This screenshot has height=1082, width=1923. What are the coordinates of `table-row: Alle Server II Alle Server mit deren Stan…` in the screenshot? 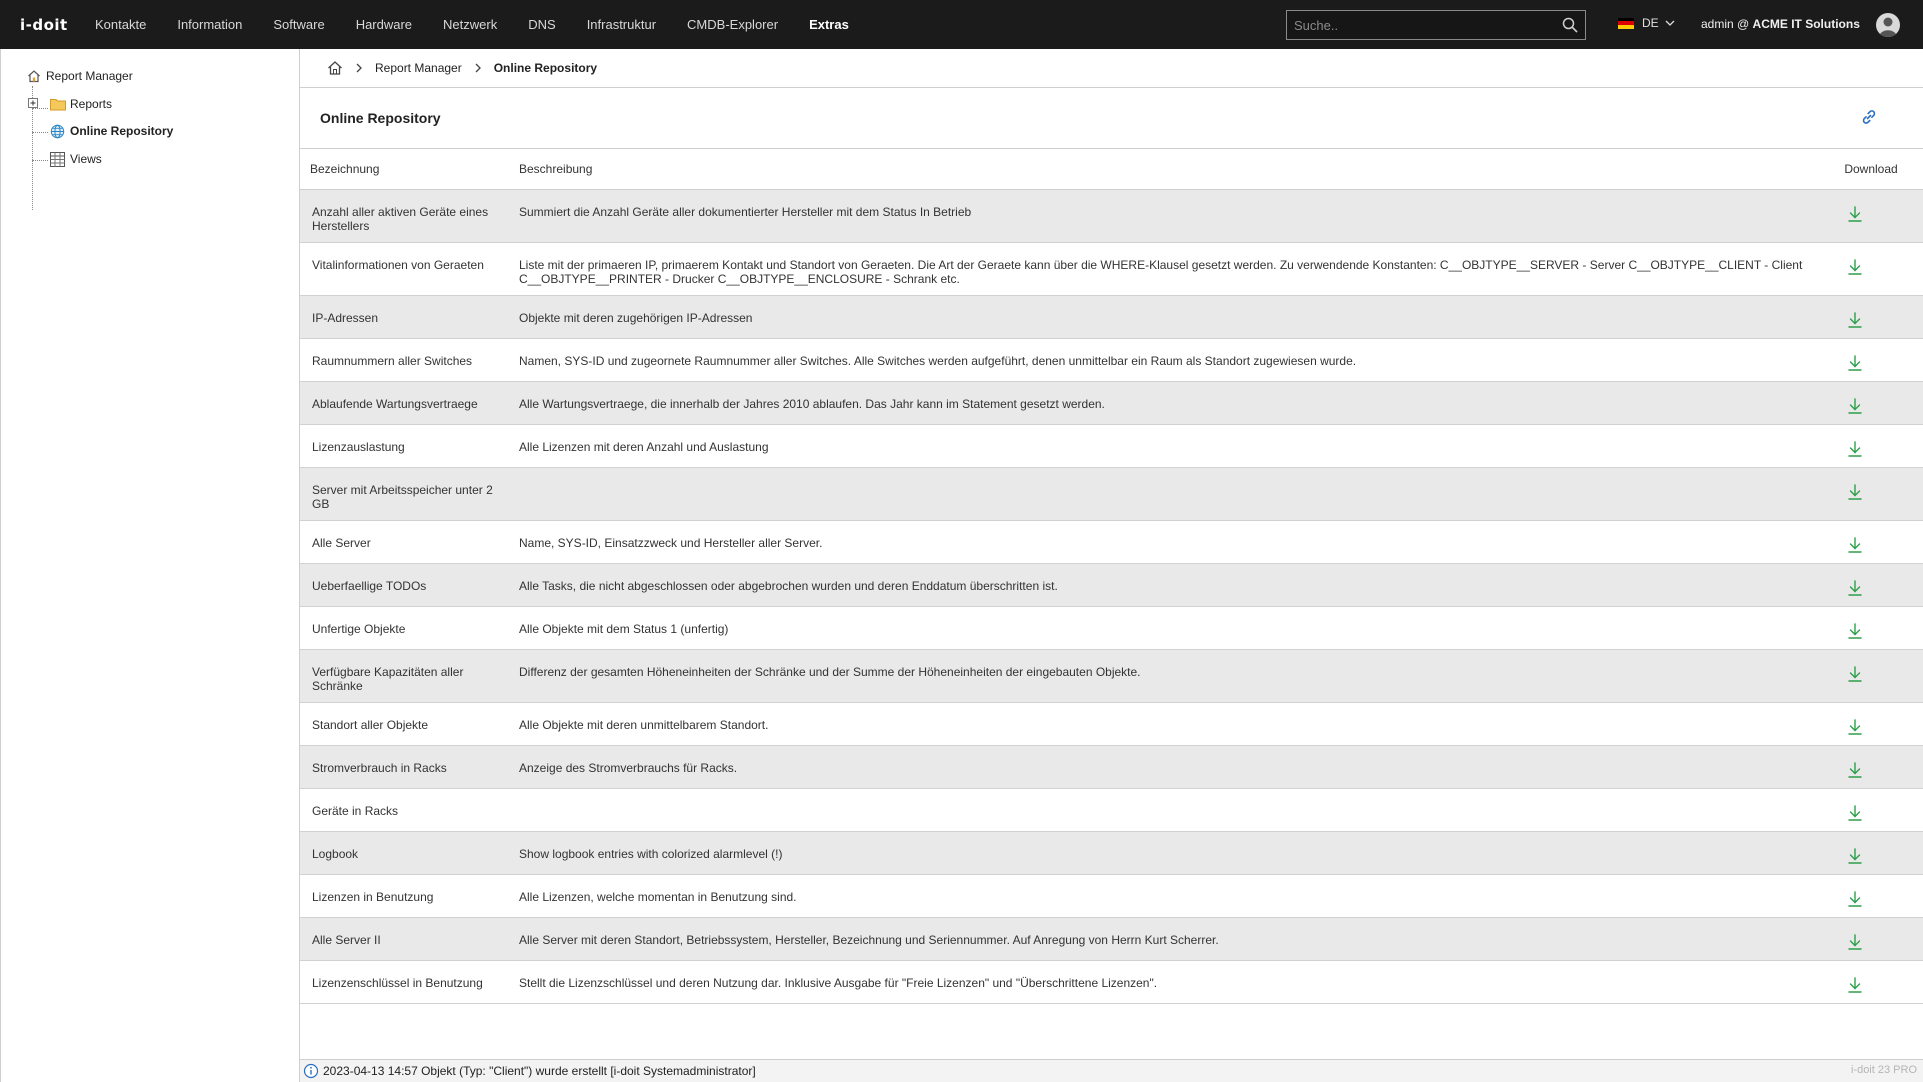 It's located at (1111, 939).